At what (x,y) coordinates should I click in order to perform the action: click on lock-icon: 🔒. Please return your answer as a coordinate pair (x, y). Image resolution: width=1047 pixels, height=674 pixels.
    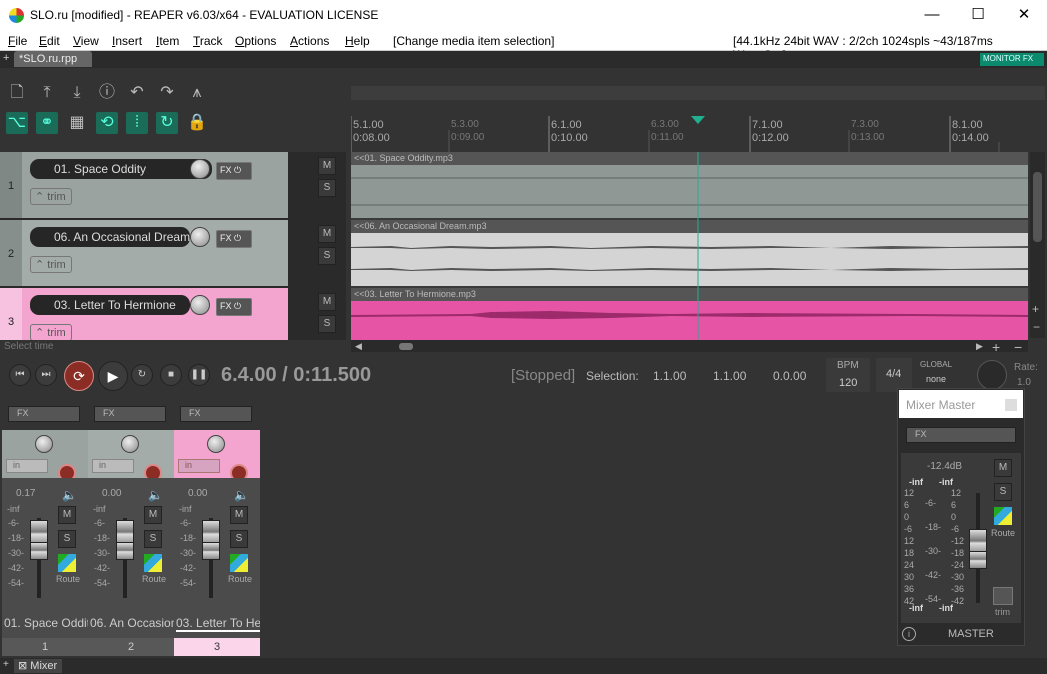
    Looking at the image, I should click on (197, 123).